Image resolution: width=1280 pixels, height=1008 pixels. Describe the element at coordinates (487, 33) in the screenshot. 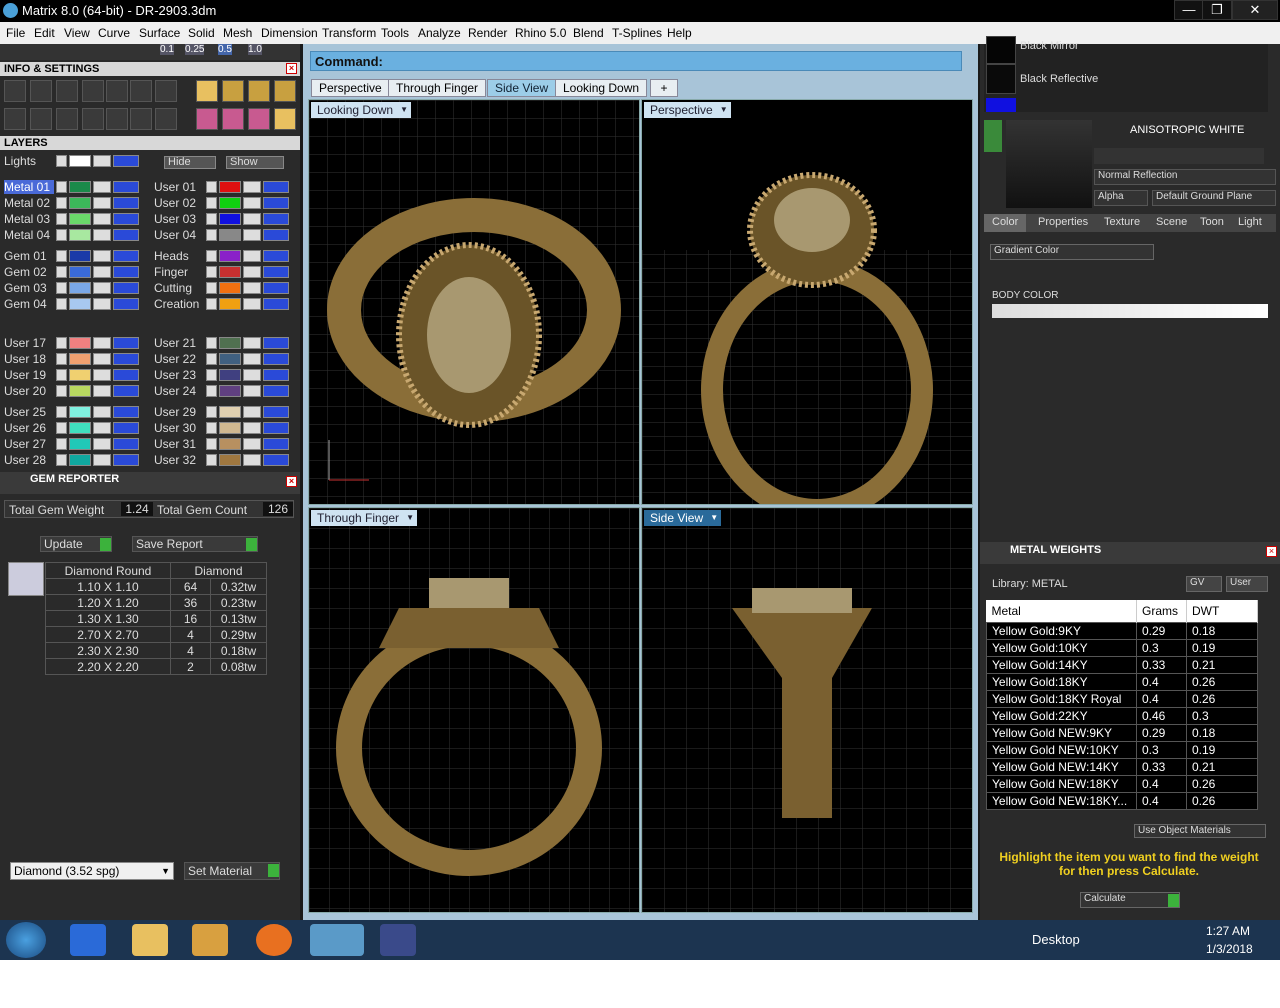

I see `menu-render: Render` at that location.